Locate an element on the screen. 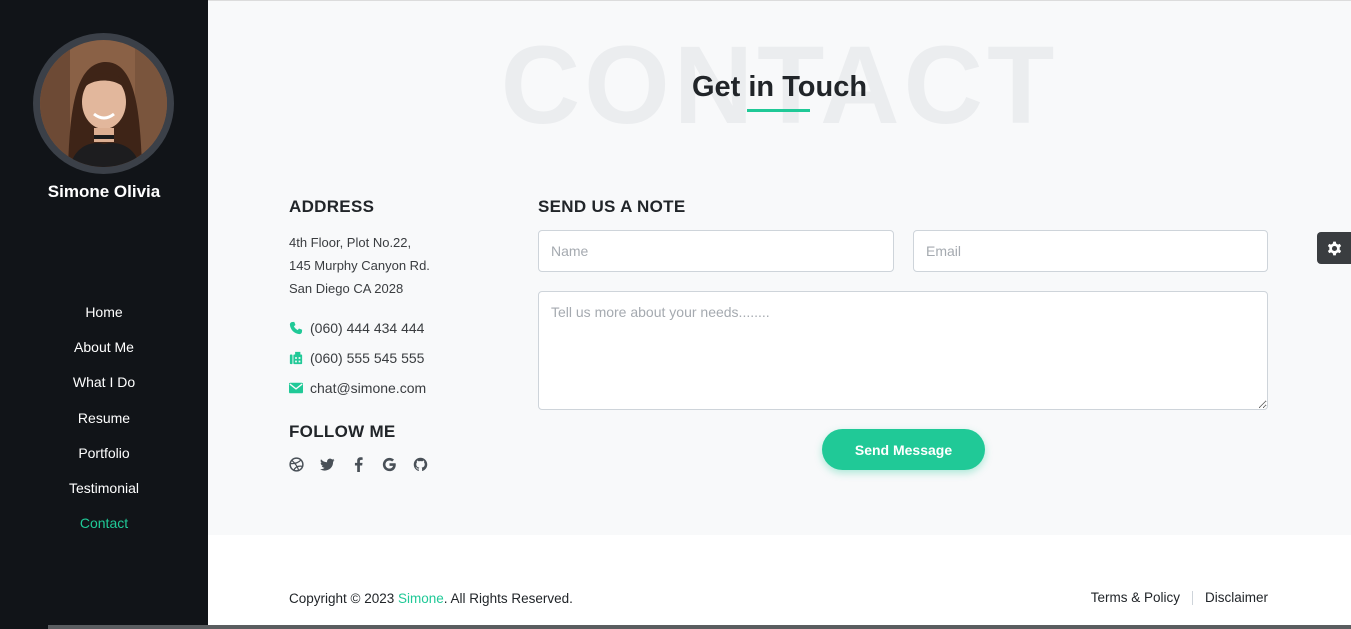 This screenshot has height=629, width=1351. nav-item-services: What I Do is located at coordinates (104, 389).